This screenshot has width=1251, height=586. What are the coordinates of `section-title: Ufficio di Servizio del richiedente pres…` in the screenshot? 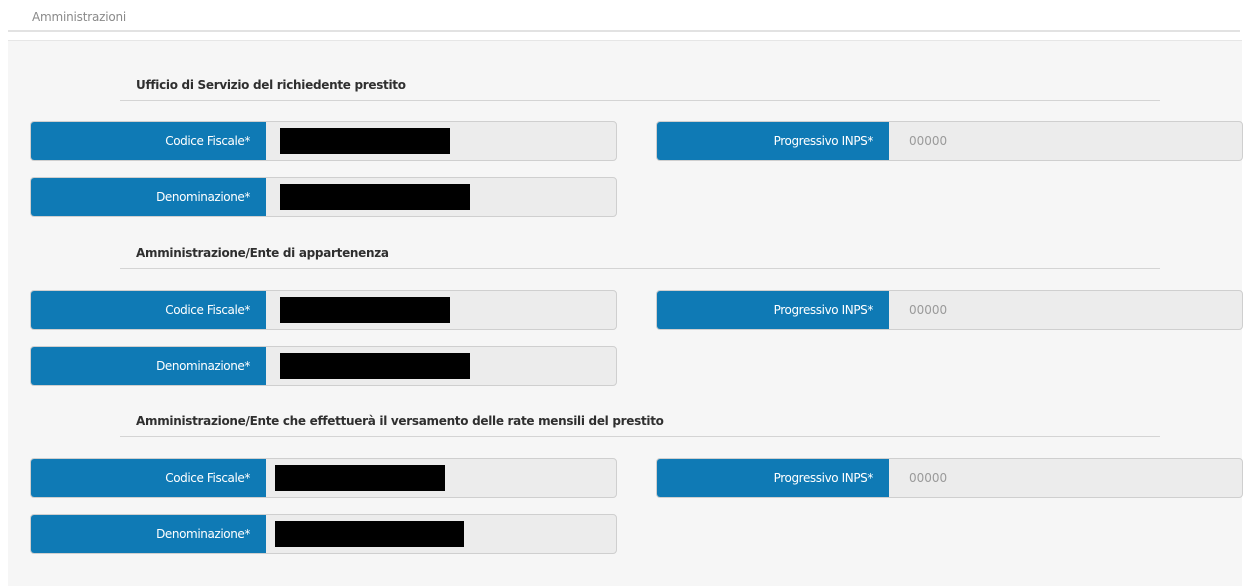 It's located at (271, 85).